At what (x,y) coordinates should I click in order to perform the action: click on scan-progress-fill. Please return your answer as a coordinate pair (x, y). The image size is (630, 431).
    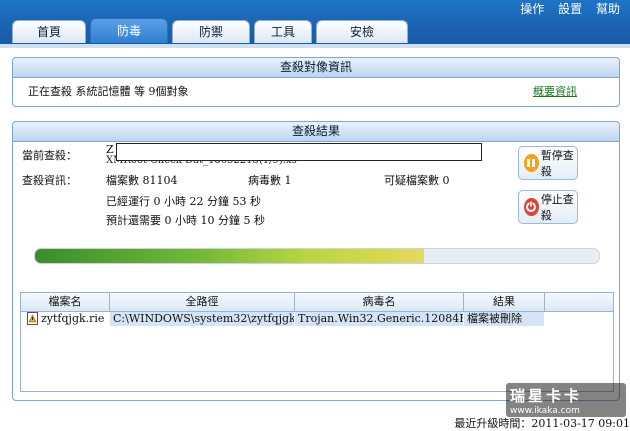
    Looking at the image, I should click on (230, 256).